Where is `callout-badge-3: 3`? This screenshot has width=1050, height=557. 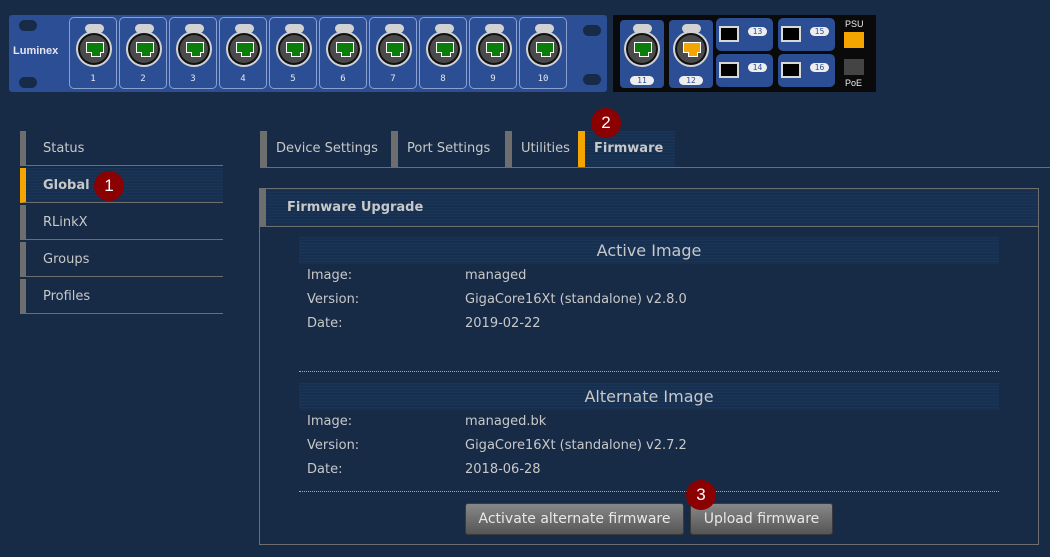 callout-badge-3: 3 is located at coordinates (701, 495).